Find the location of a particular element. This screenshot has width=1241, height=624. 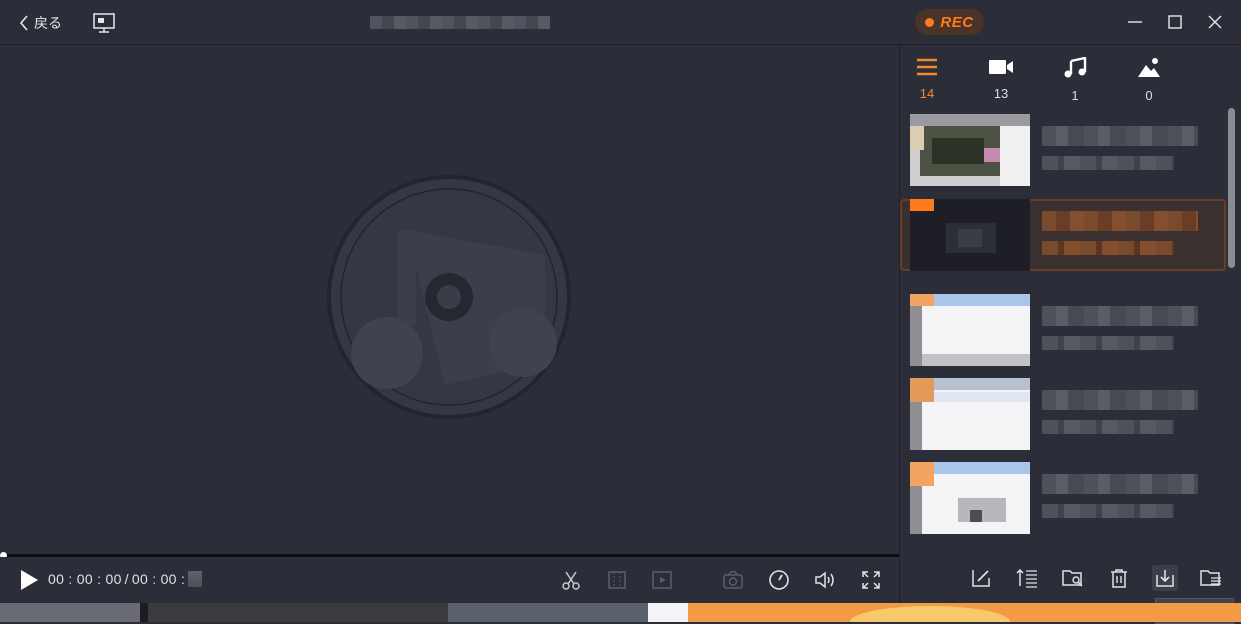

scissors-icon is located at coordinates (571, 580).